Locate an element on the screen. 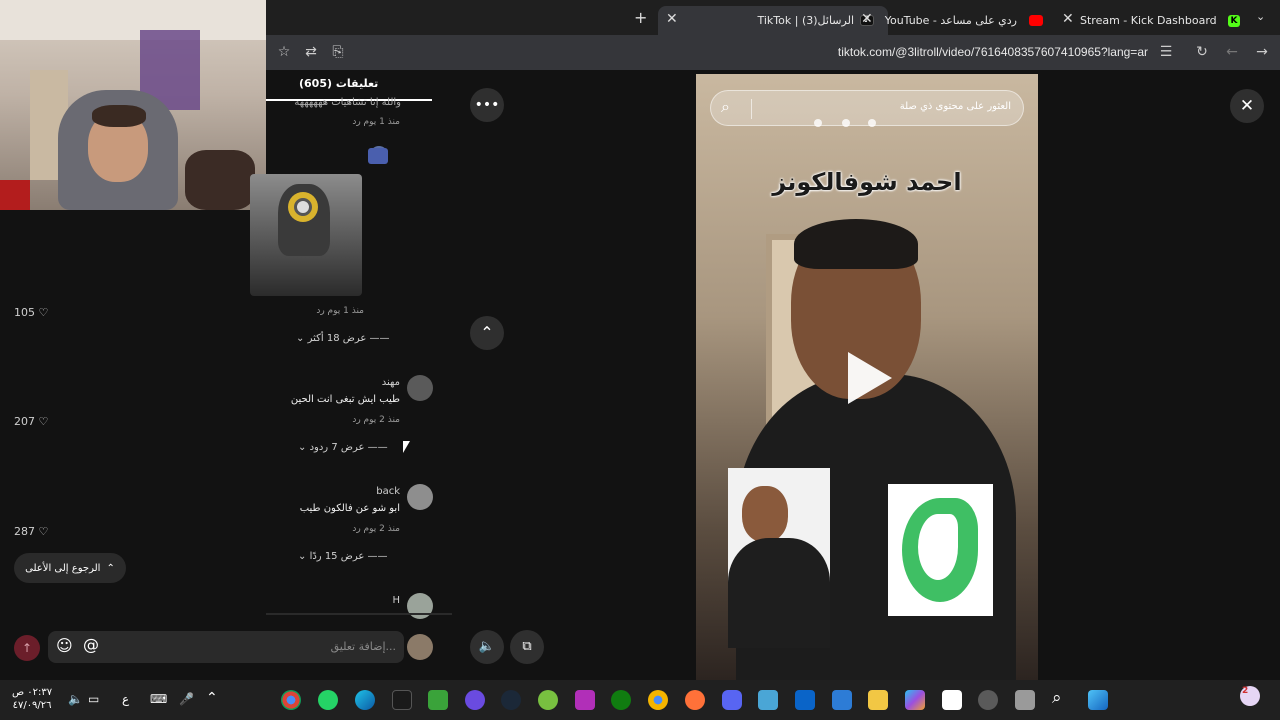  overlay-photo-person is located at coordinates (779, 558).